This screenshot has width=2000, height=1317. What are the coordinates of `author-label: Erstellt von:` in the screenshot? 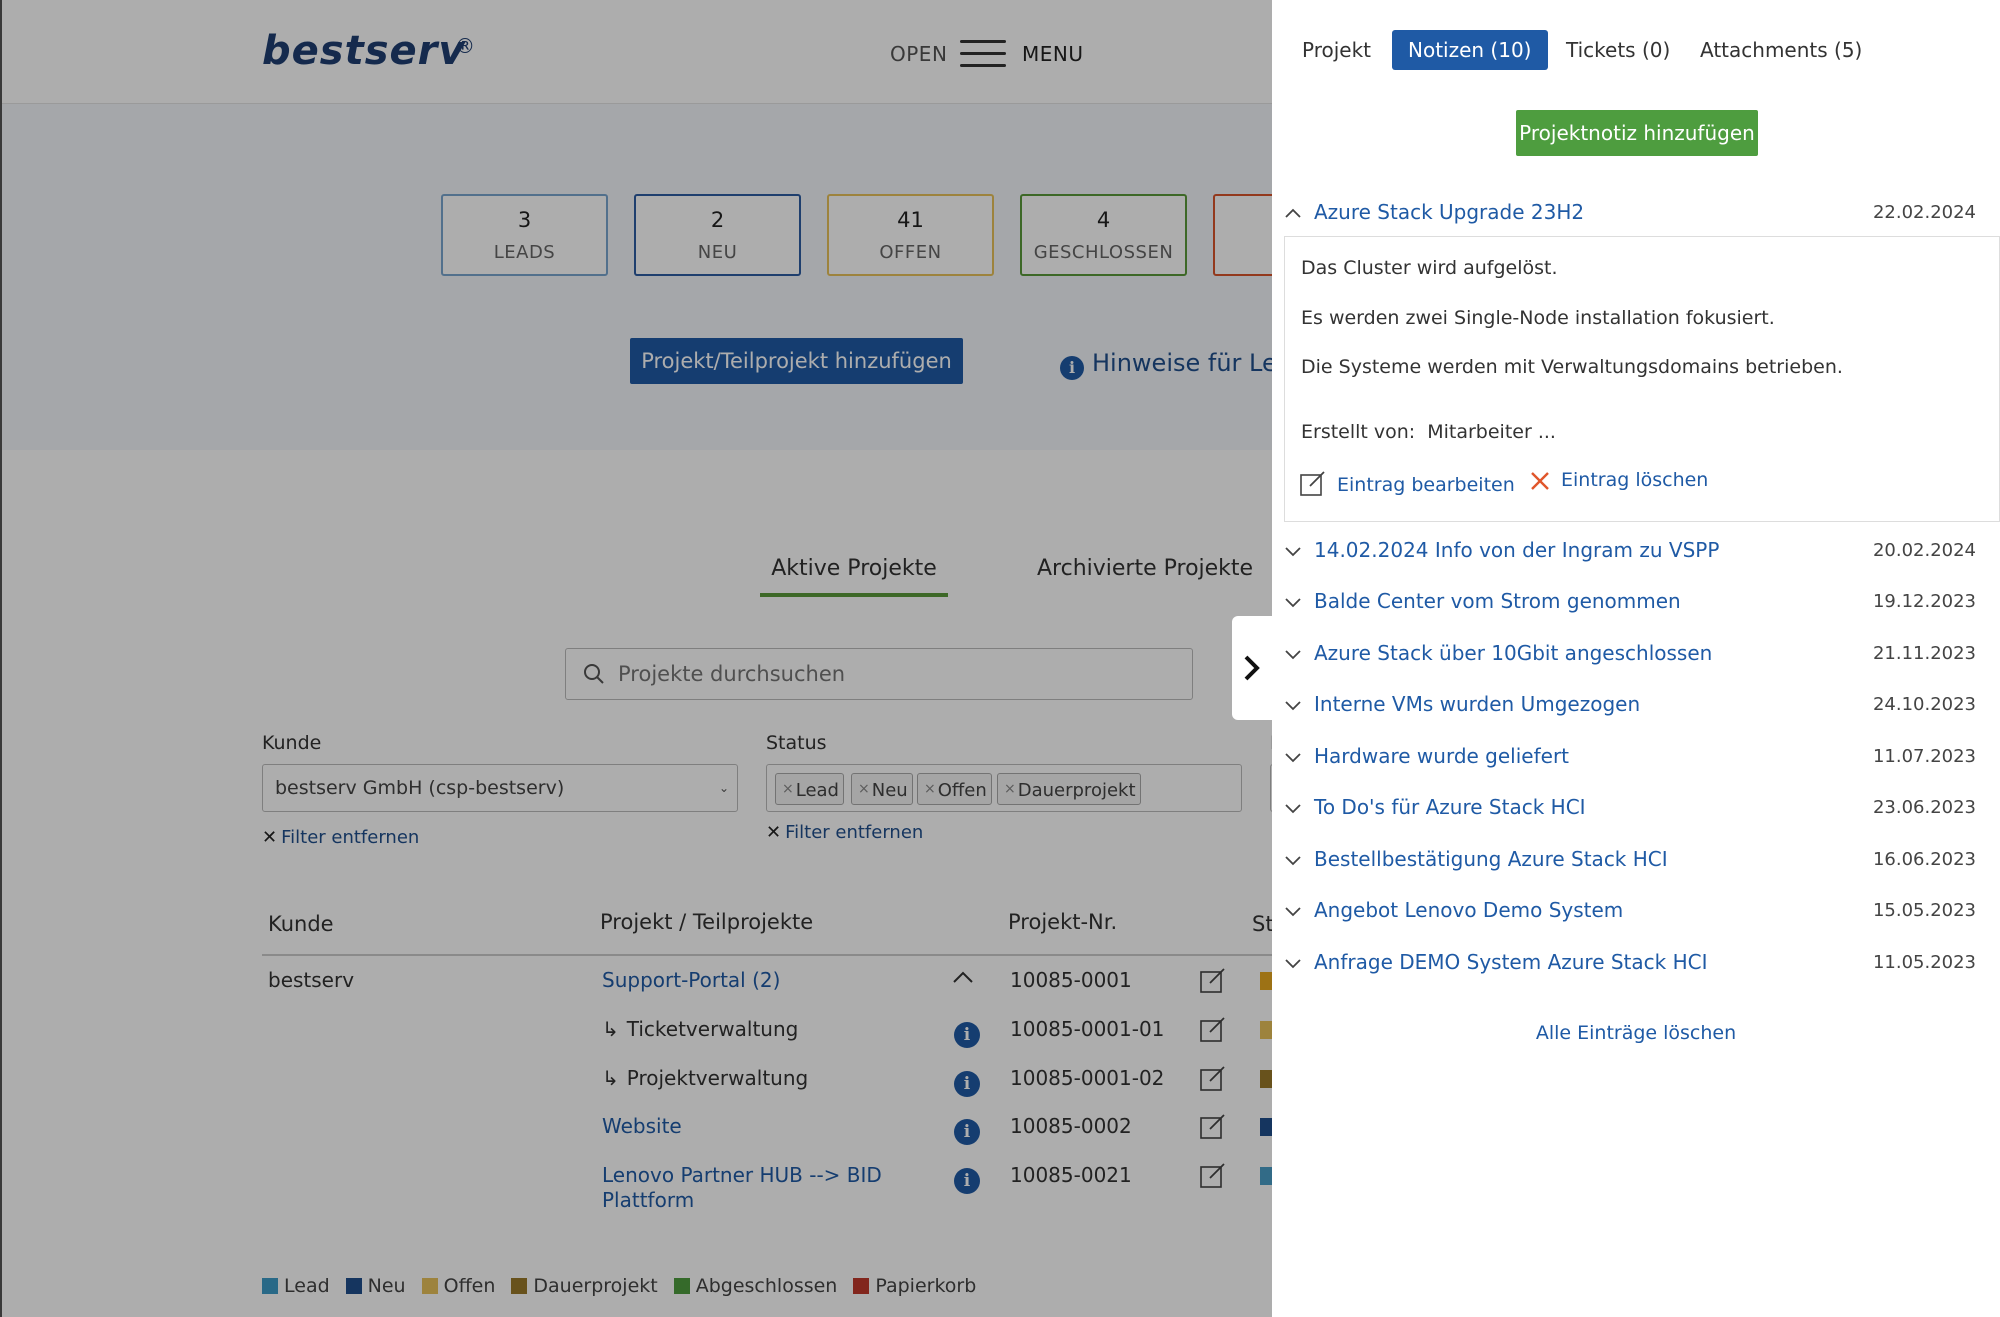 It's located at (1358, 432).